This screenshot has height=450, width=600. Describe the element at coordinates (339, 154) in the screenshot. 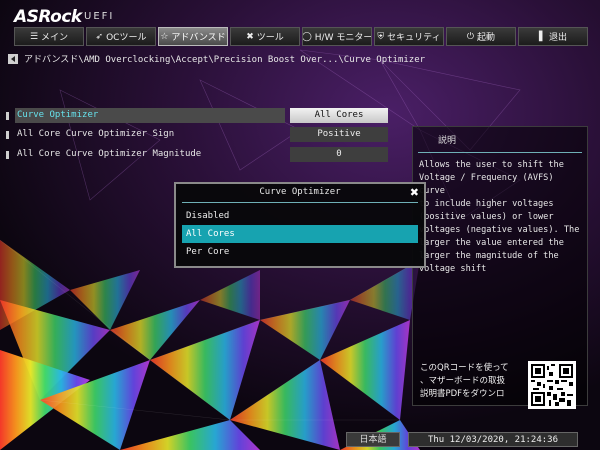

I see `setting-value: 0` at that location.